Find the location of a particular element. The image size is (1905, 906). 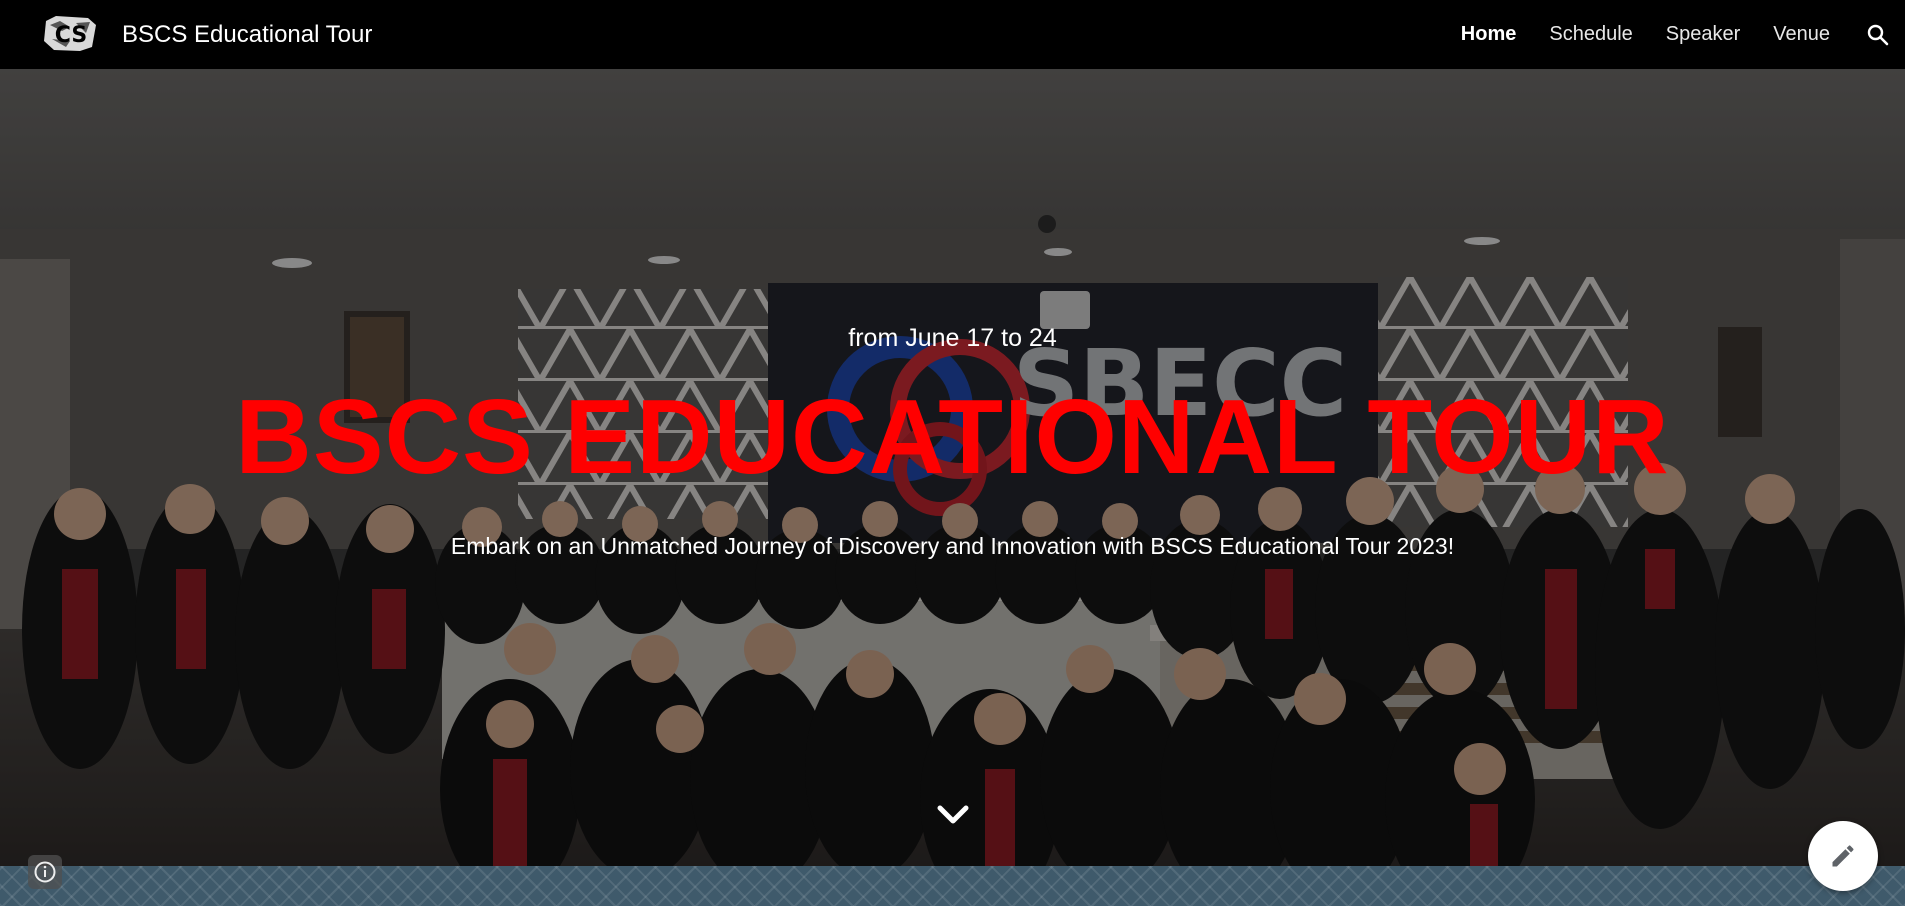

footer-pattern-band is located at coordinates (952, 886).